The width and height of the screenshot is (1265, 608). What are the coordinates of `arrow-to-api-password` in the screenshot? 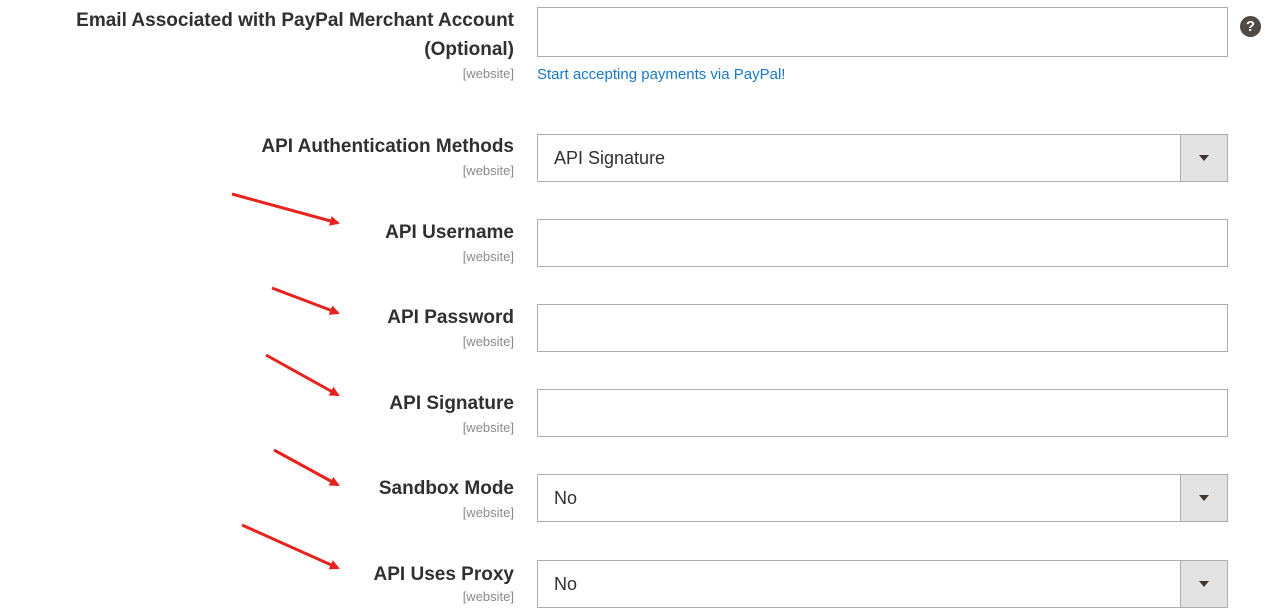 It's located at (305, 300).